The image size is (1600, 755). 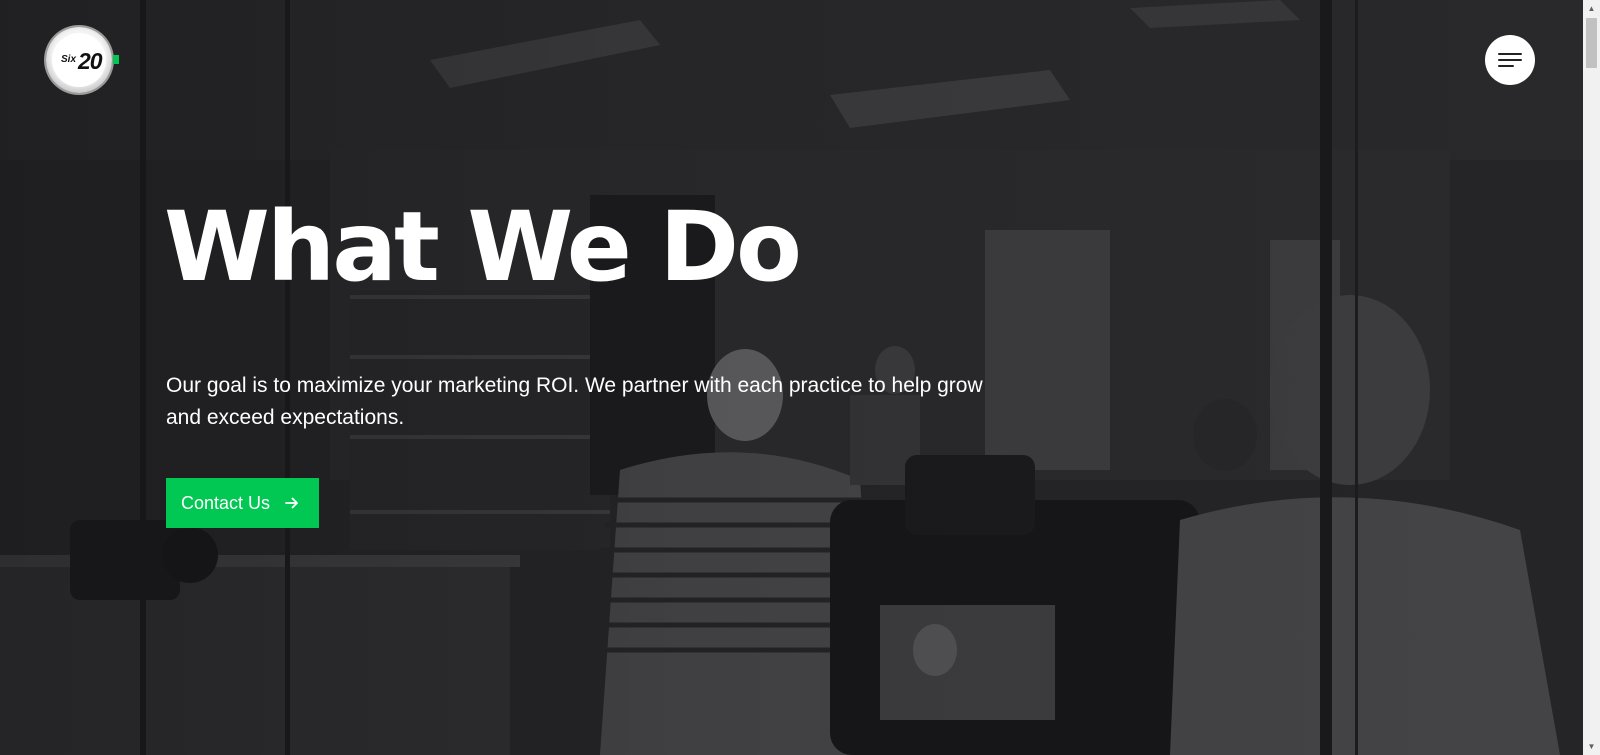 What do you see at coordinates (90, 61) in the screenshot?
I see `logo-text-number: 20` at bounding box center [90, 61].